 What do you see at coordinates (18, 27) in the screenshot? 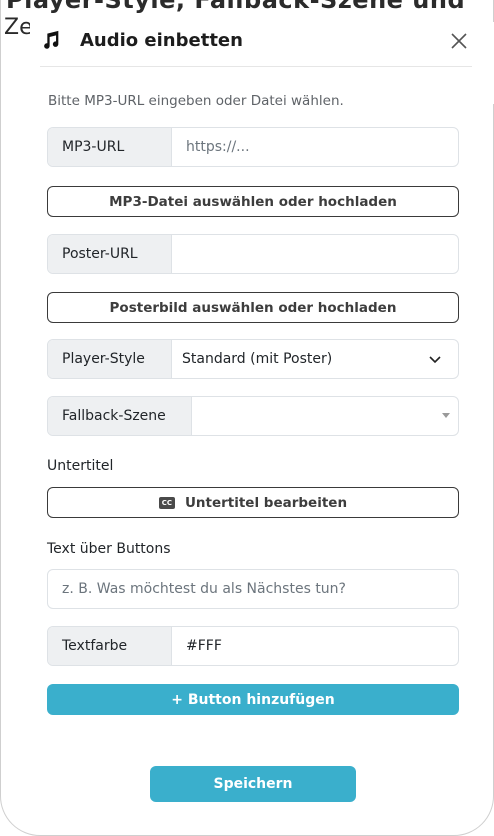
I see `background-text-fragment: Ze` at bounding box center [18, 27].